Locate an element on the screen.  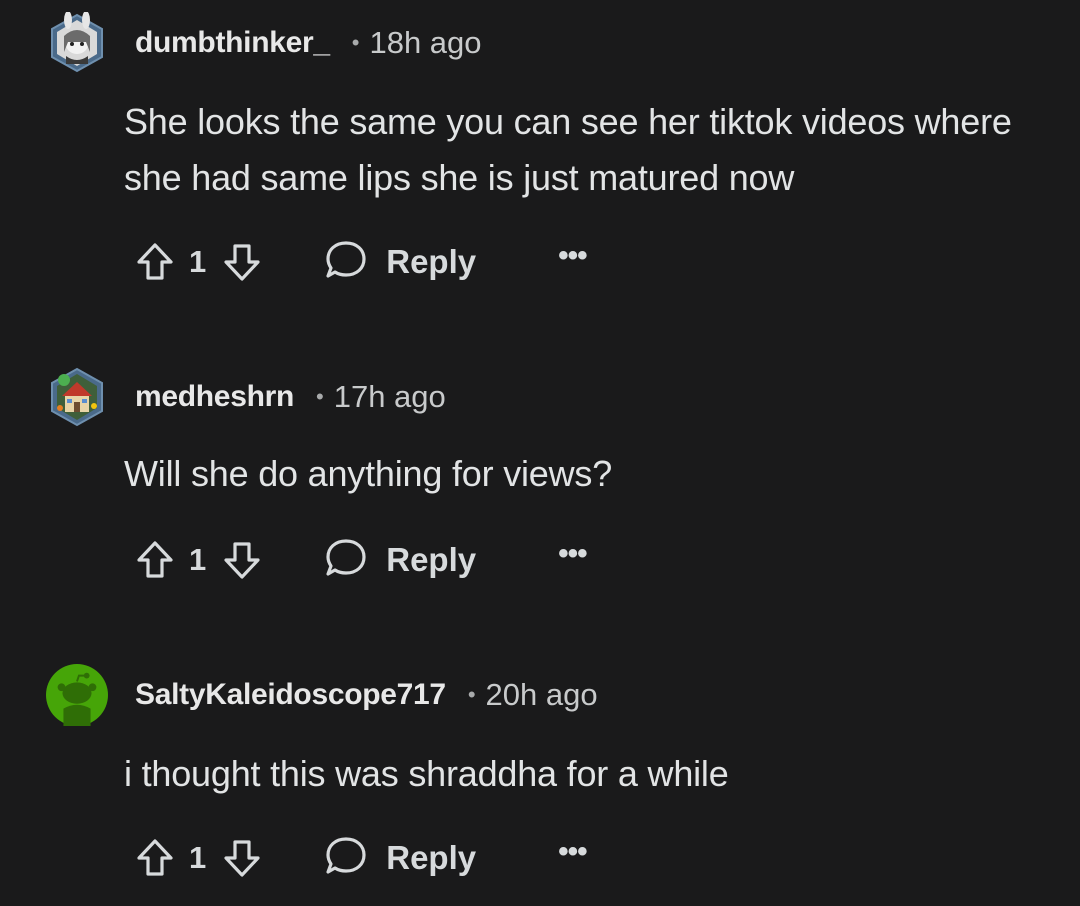
comment-header: medheshrn • 17h ago is located at coordinates (246, 397).